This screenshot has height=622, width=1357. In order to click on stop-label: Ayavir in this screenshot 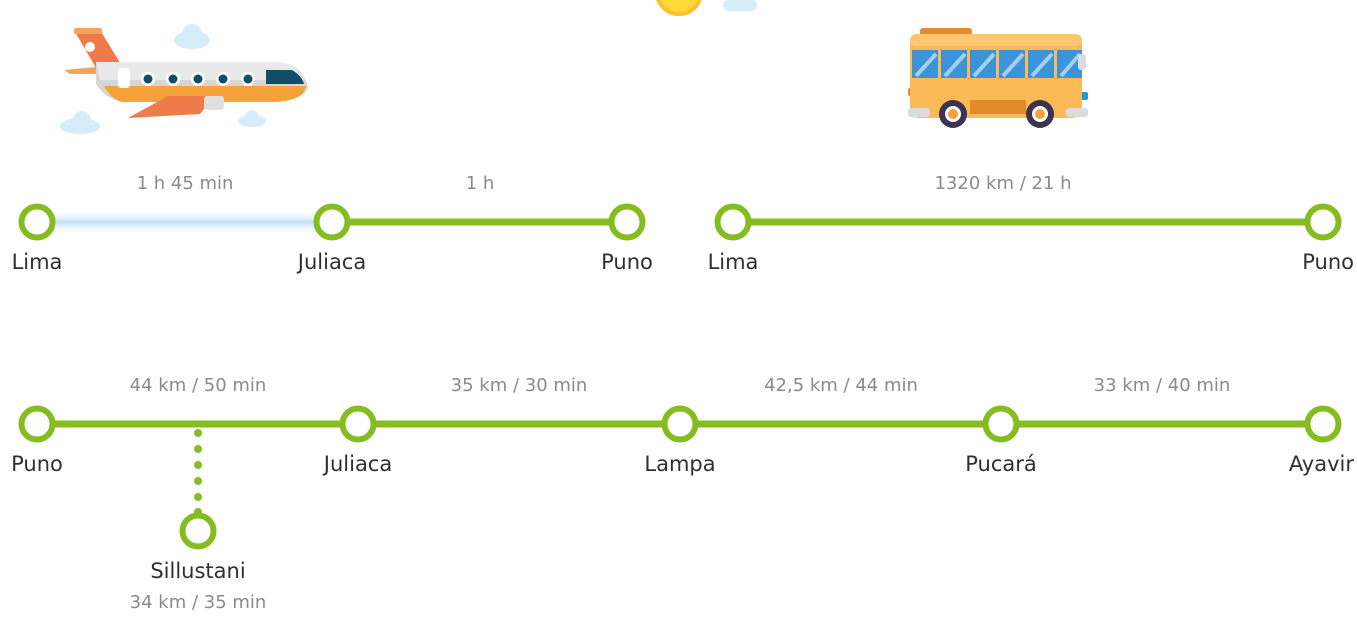, I will do `click(1321, 464)`.